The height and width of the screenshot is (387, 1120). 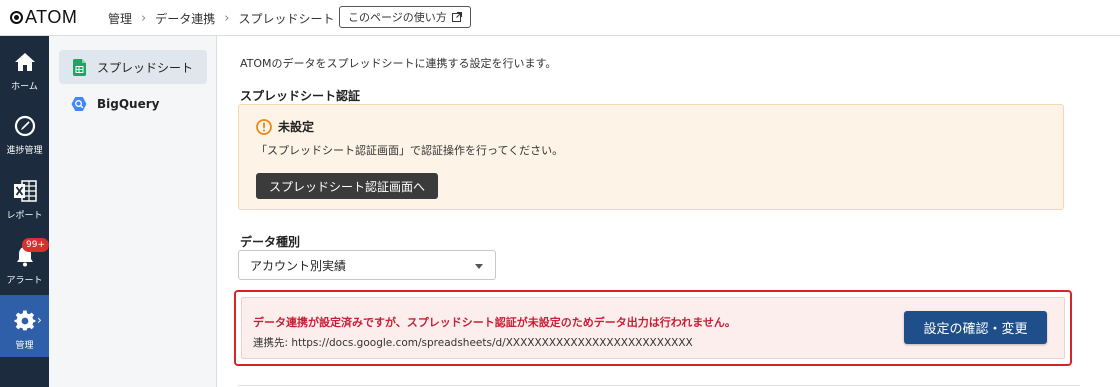 What do you see at coordinates (264, 126) in the screenshot?
I see `warning-icon` at bounding box center [264, 126].